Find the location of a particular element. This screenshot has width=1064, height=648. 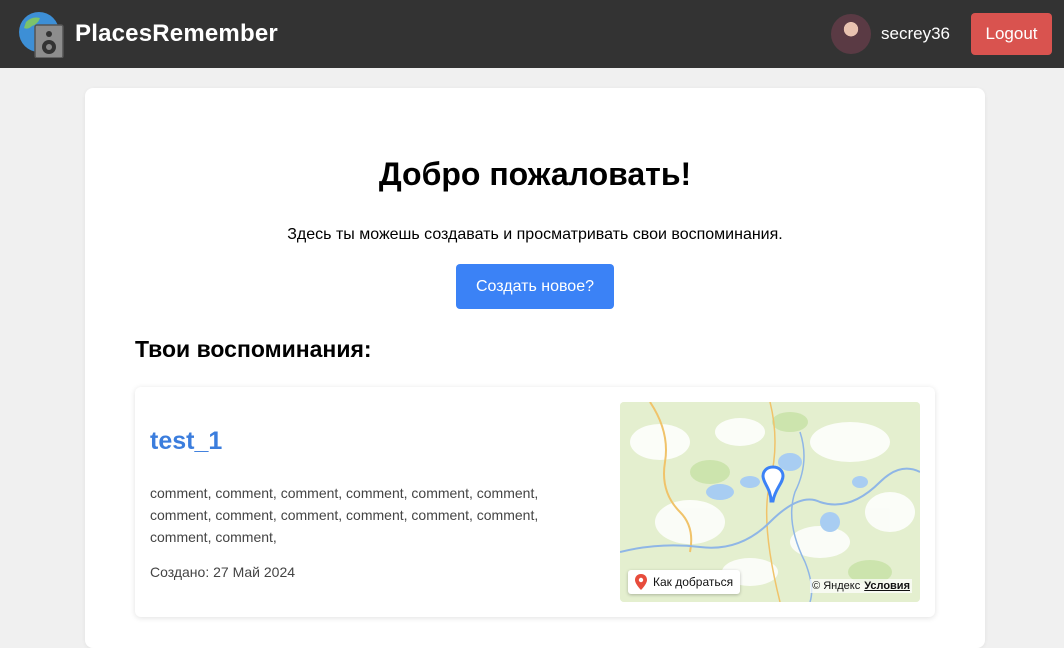

brand: PlacesRemember is located at coordinates (148, 34).